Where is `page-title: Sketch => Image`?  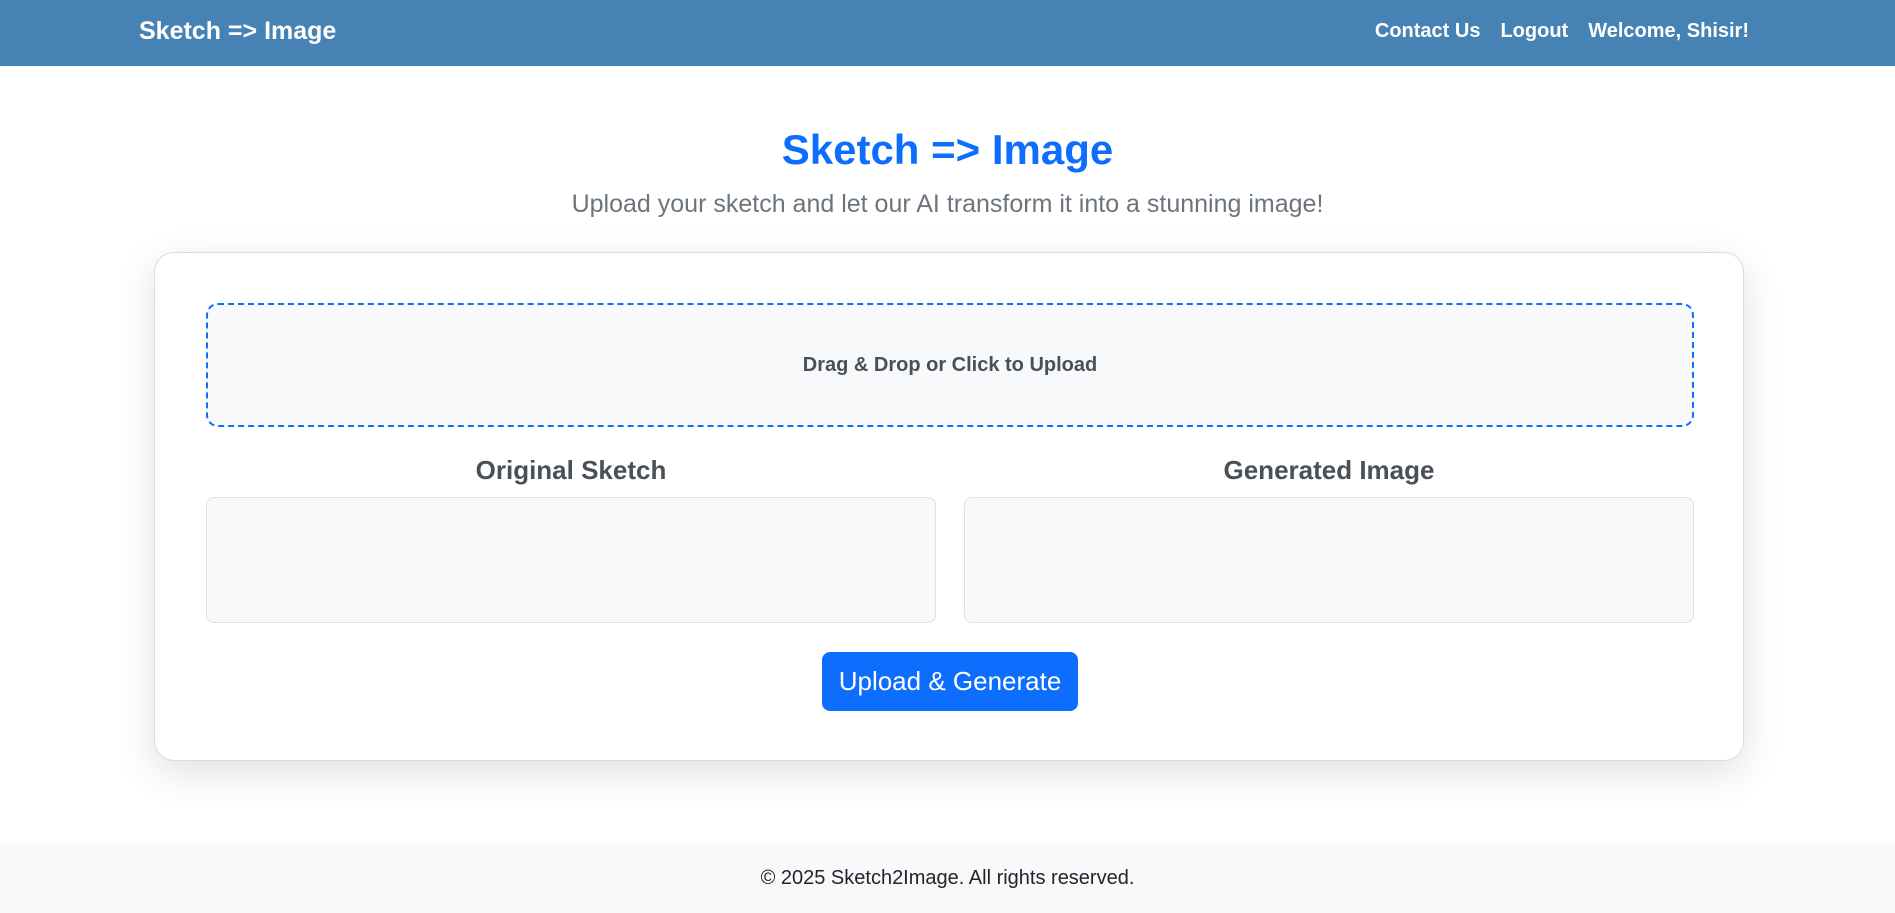 page-title: Sketch => Image is located at coordinates (947, 149).